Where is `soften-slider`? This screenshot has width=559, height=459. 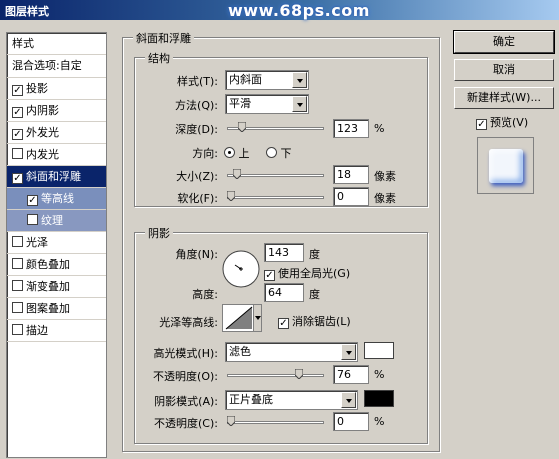
soften-slider is located at coordinates (275, 196).